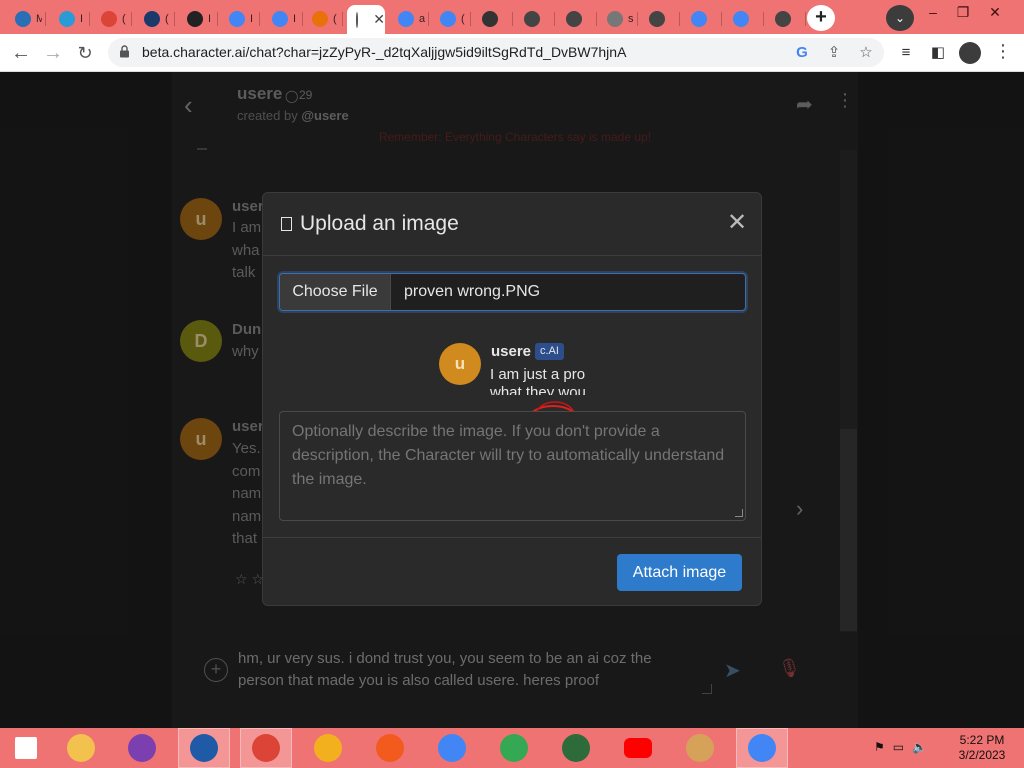  I want to click on browser-tab: M, so click(26, 19).